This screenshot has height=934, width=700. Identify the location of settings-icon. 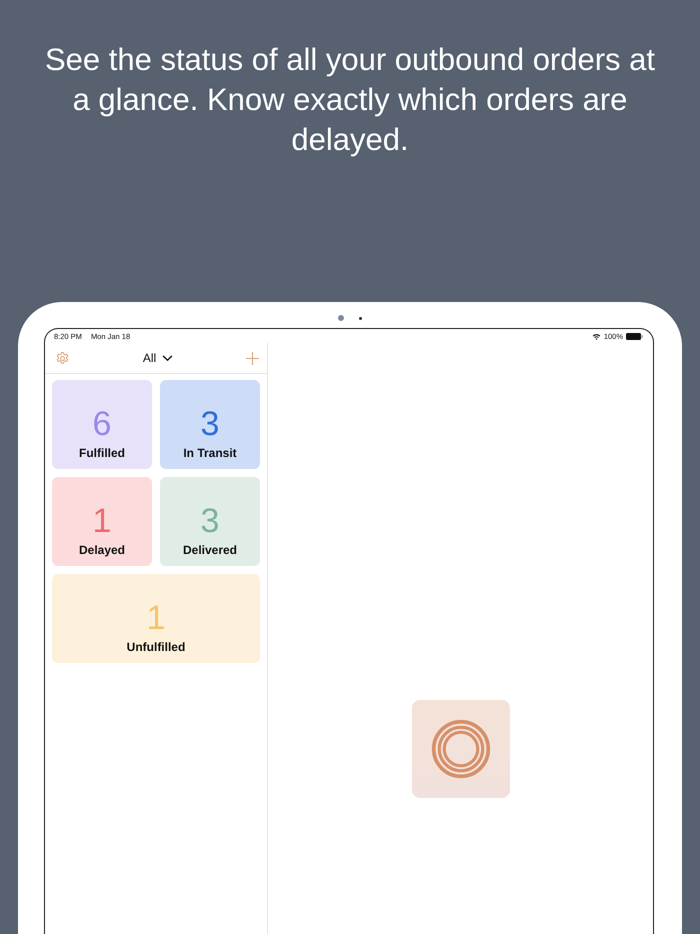
(62, 358).